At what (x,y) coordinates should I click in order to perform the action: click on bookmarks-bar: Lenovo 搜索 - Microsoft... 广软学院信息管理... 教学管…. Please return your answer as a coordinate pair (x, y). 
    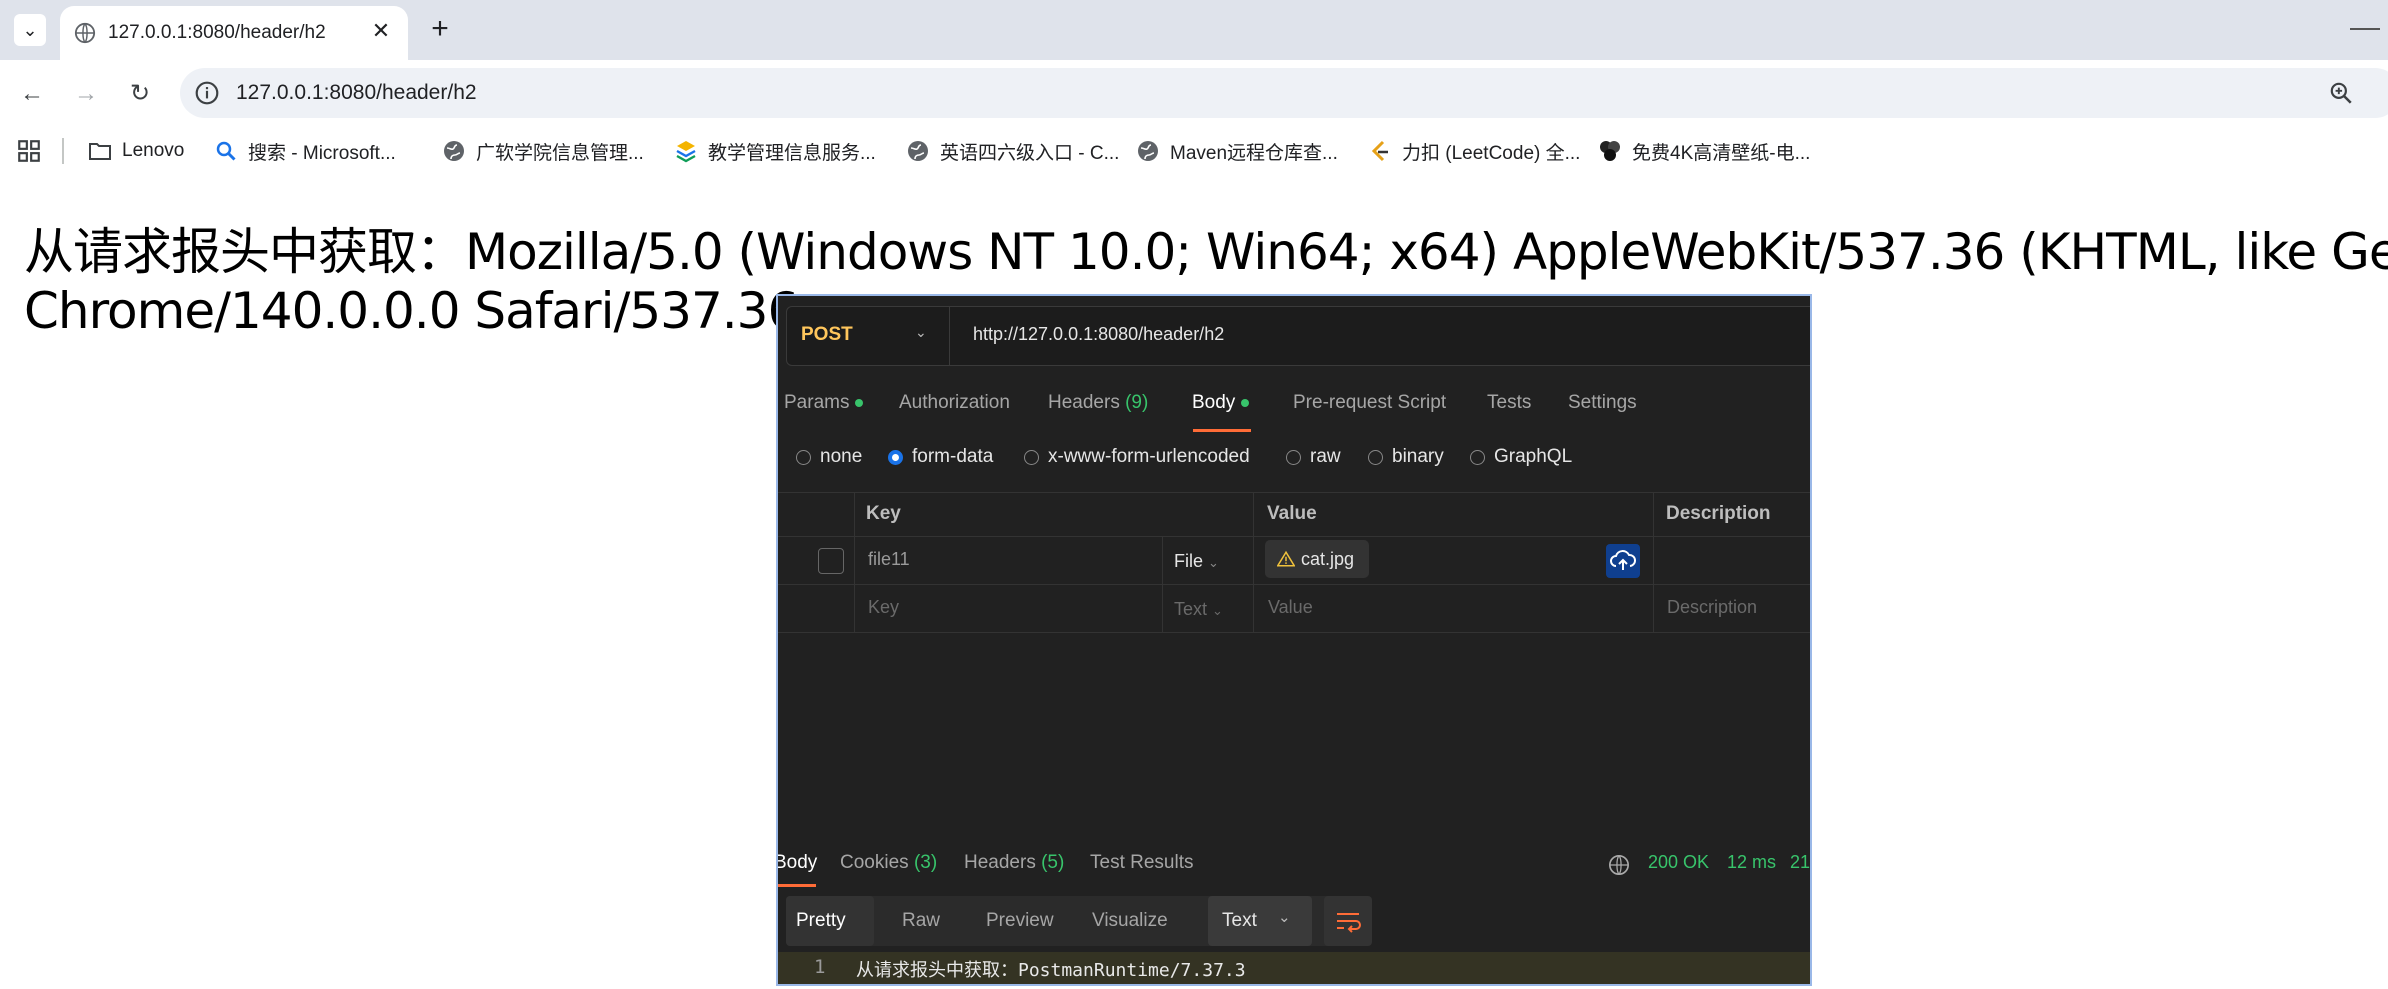
    Looking at the image, I should click on (1194, 151).